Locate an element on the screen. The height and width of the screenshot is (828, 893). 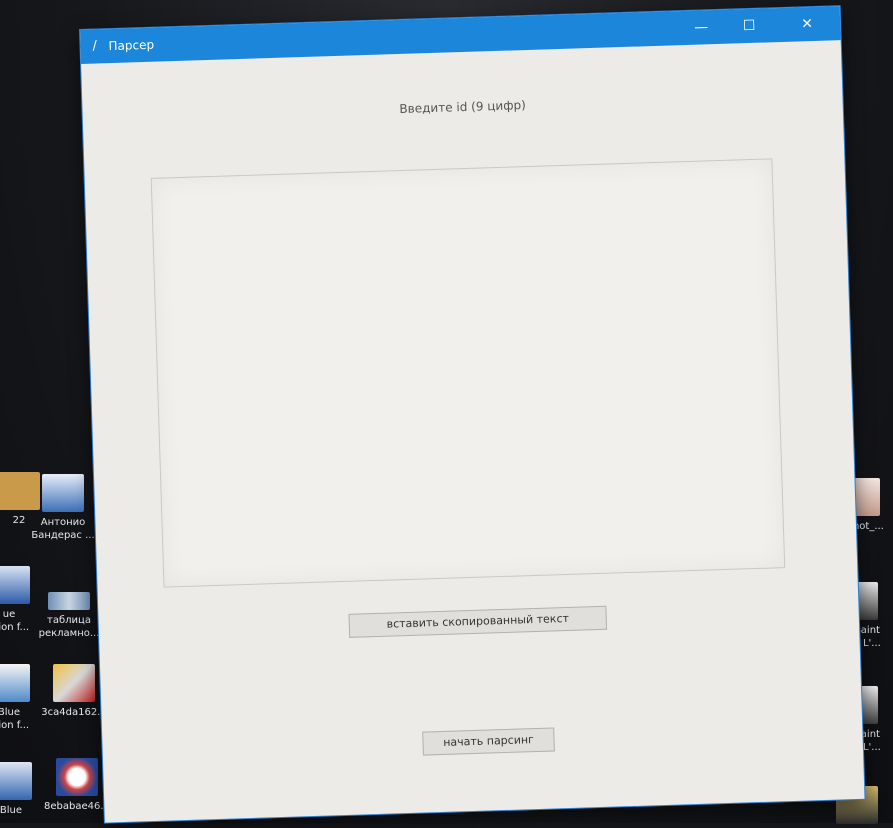
maximize-button: ☐ is located at coordinates (749, 25).